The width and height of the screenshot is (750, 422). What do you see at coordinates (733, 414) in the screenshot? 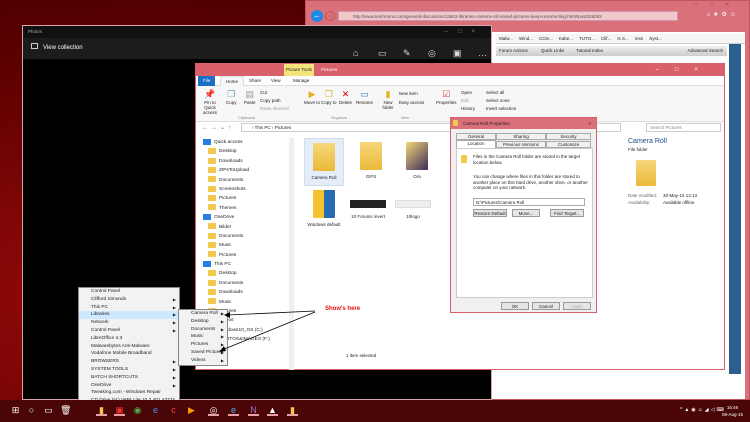
I see `date: 08-Aug-15` at bounding box center [733, 414].